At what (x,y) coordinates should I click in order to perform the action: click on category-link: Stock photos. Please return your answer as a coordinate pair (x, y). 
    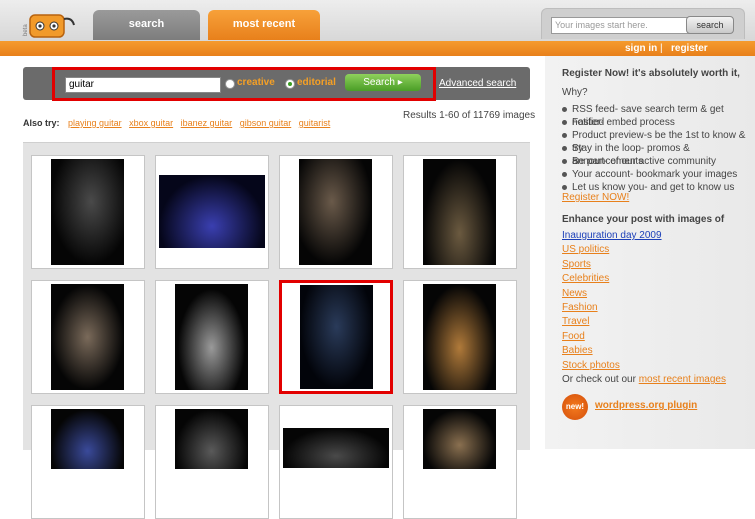
    Looking at the image, I should click on (612, 366).